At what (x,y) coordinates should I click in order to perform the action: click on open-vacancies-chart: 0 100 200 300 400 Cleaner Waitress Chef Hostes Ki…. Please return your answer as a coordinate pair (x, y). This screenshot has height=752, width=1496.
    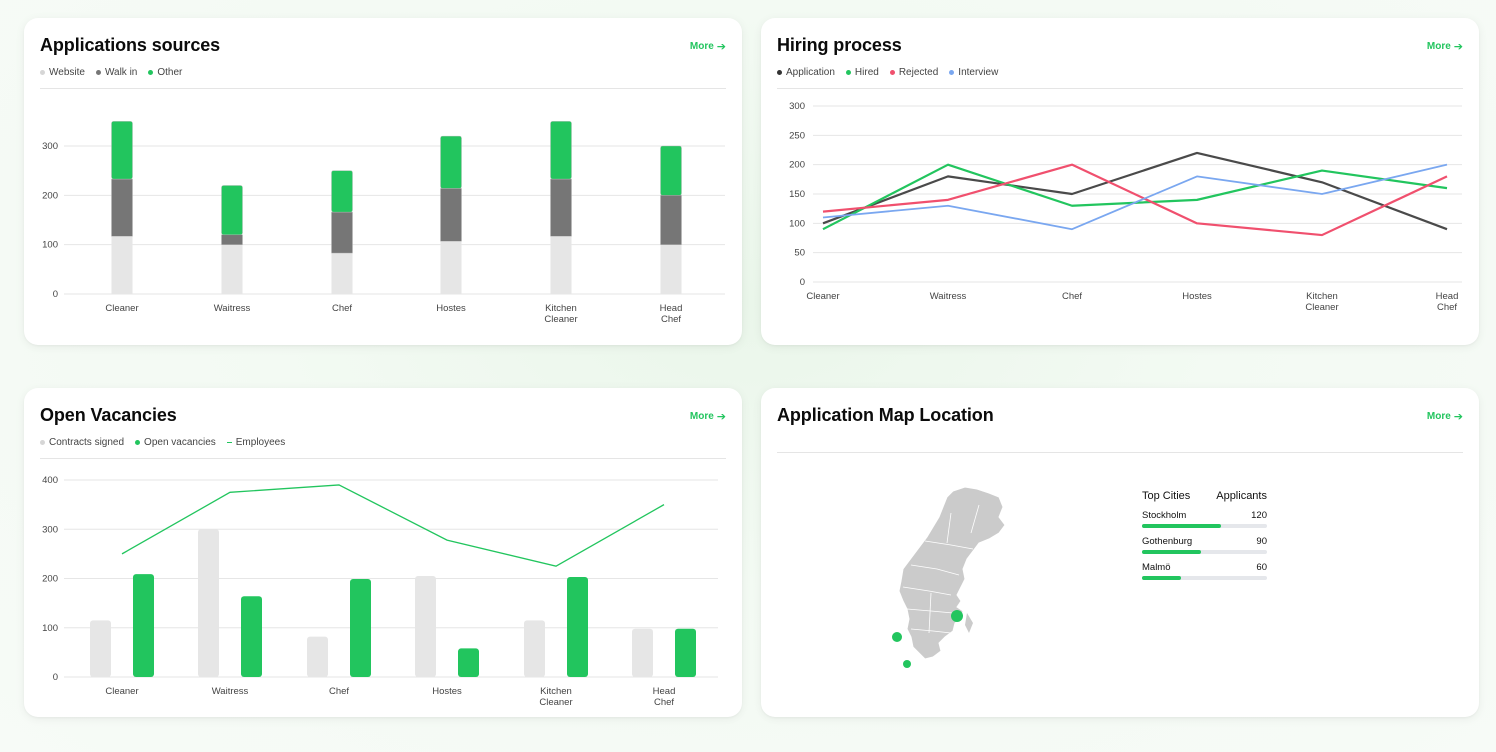
    Looking at the image, I should click on (380, 591).